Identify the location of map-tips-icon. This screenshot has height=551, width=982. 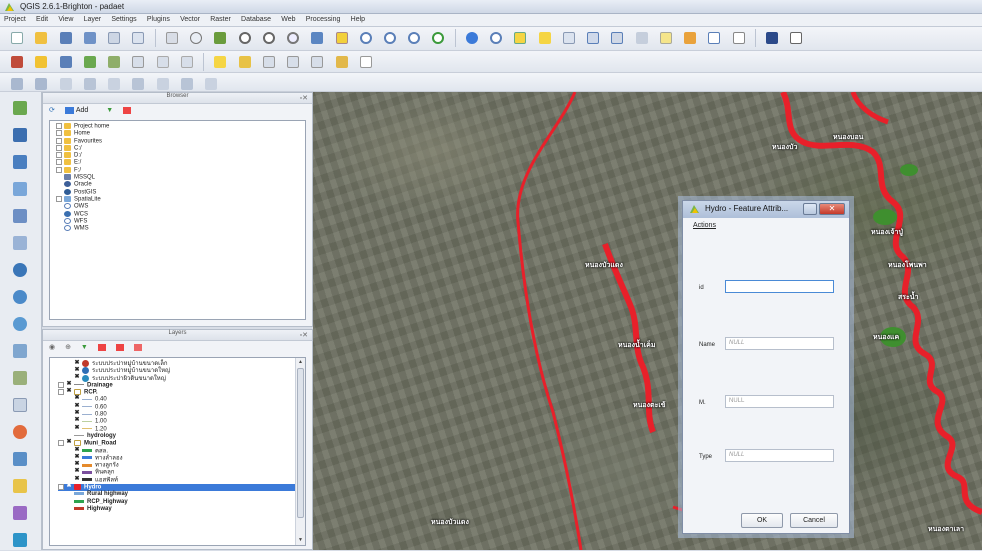
(666, 38).